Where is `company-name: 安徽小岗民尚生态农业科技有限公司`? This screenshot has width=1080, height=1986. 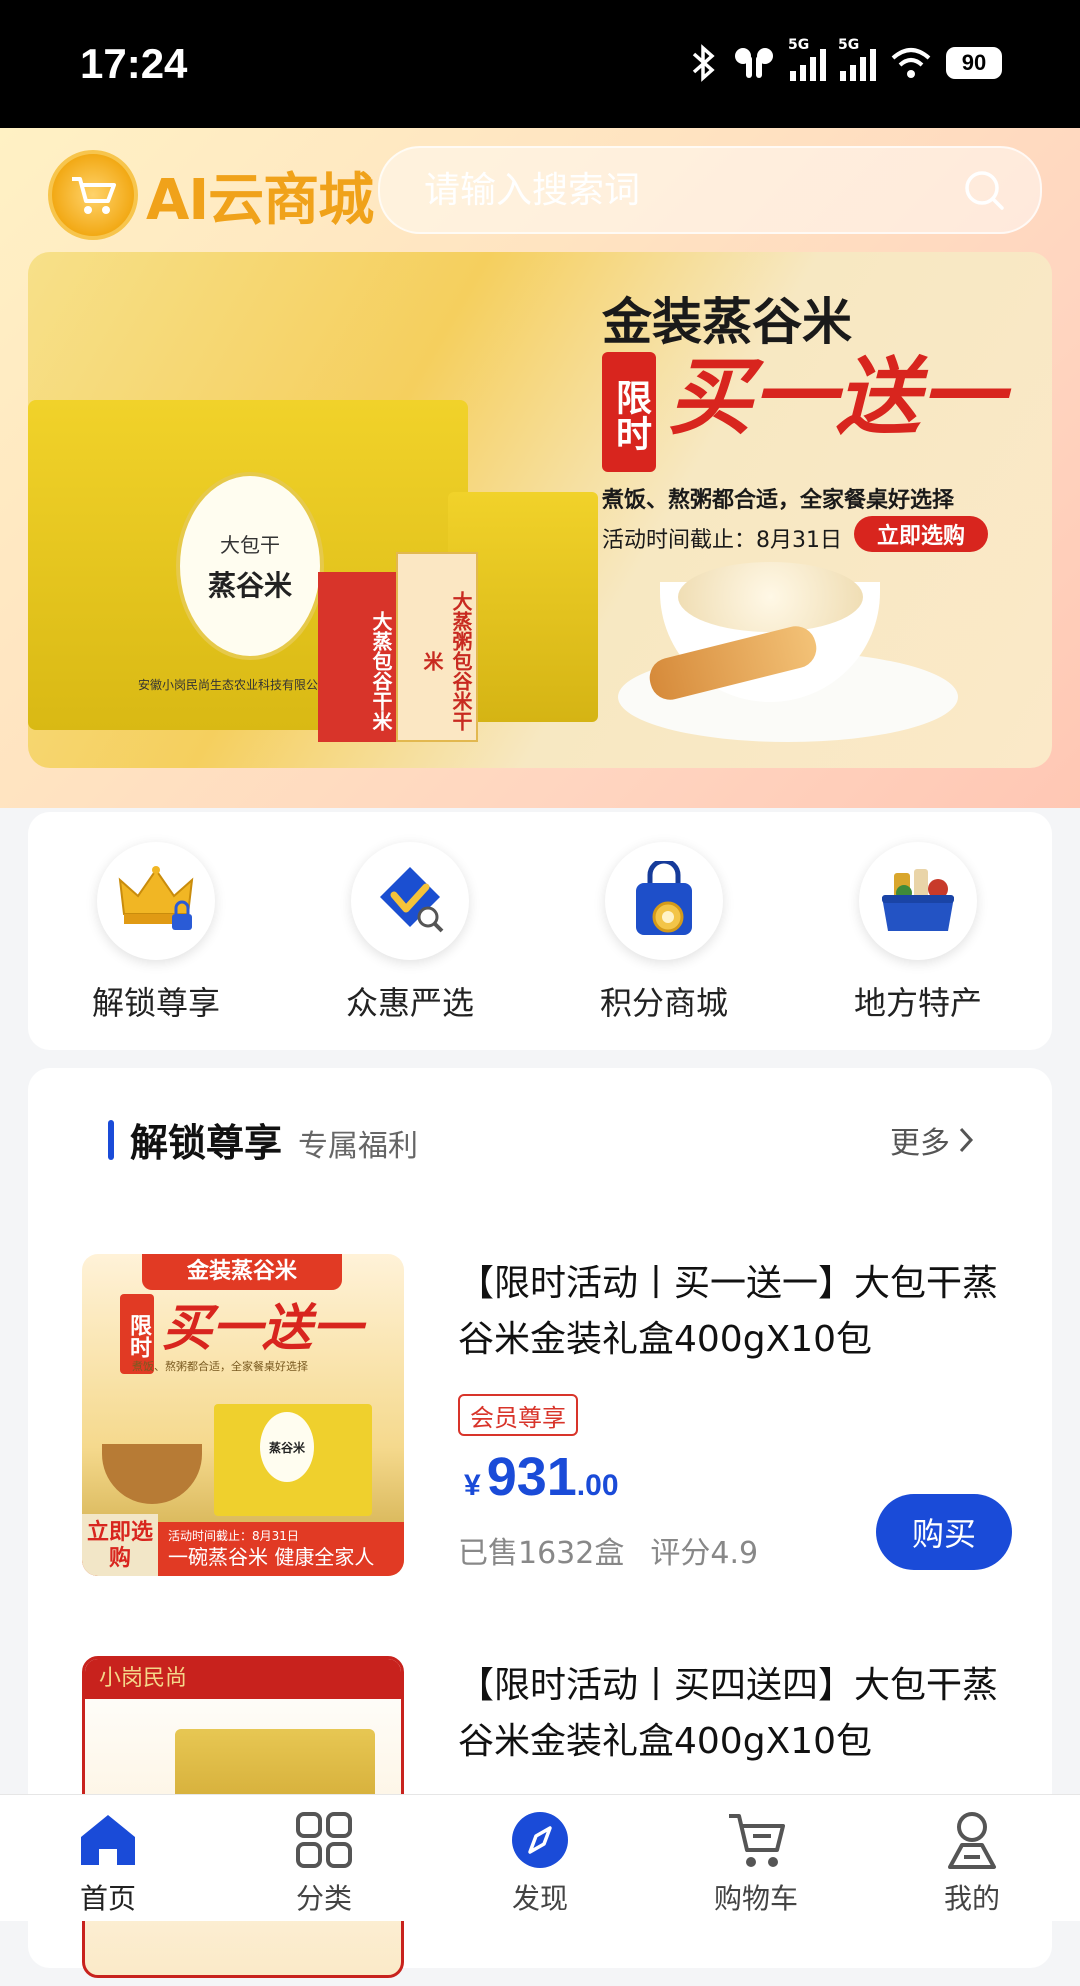
company-name: 安徽小岗民尚生态农业科技有限公司 is located at coordinates (234, 685).